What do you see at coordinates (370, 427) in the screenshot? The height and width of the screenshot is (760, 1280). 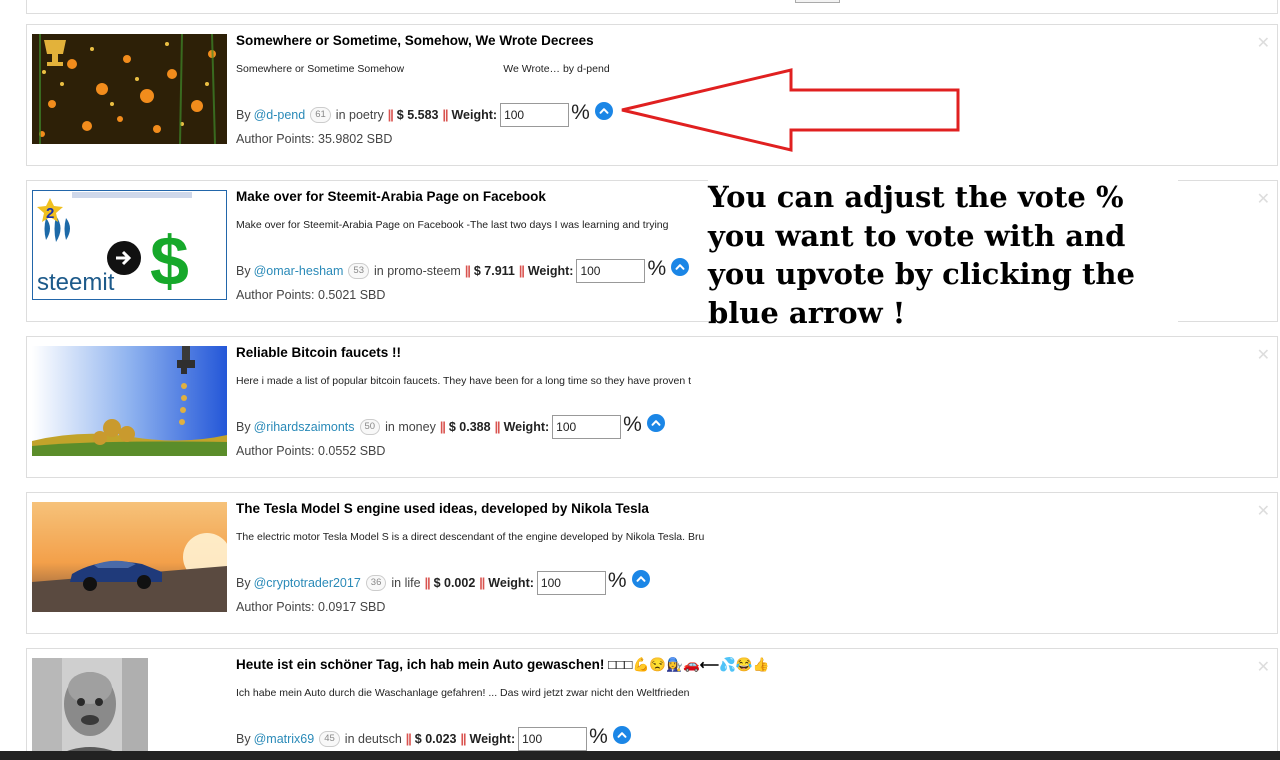 I see `reputation-badge: 50` at bounding box center [370, 427].